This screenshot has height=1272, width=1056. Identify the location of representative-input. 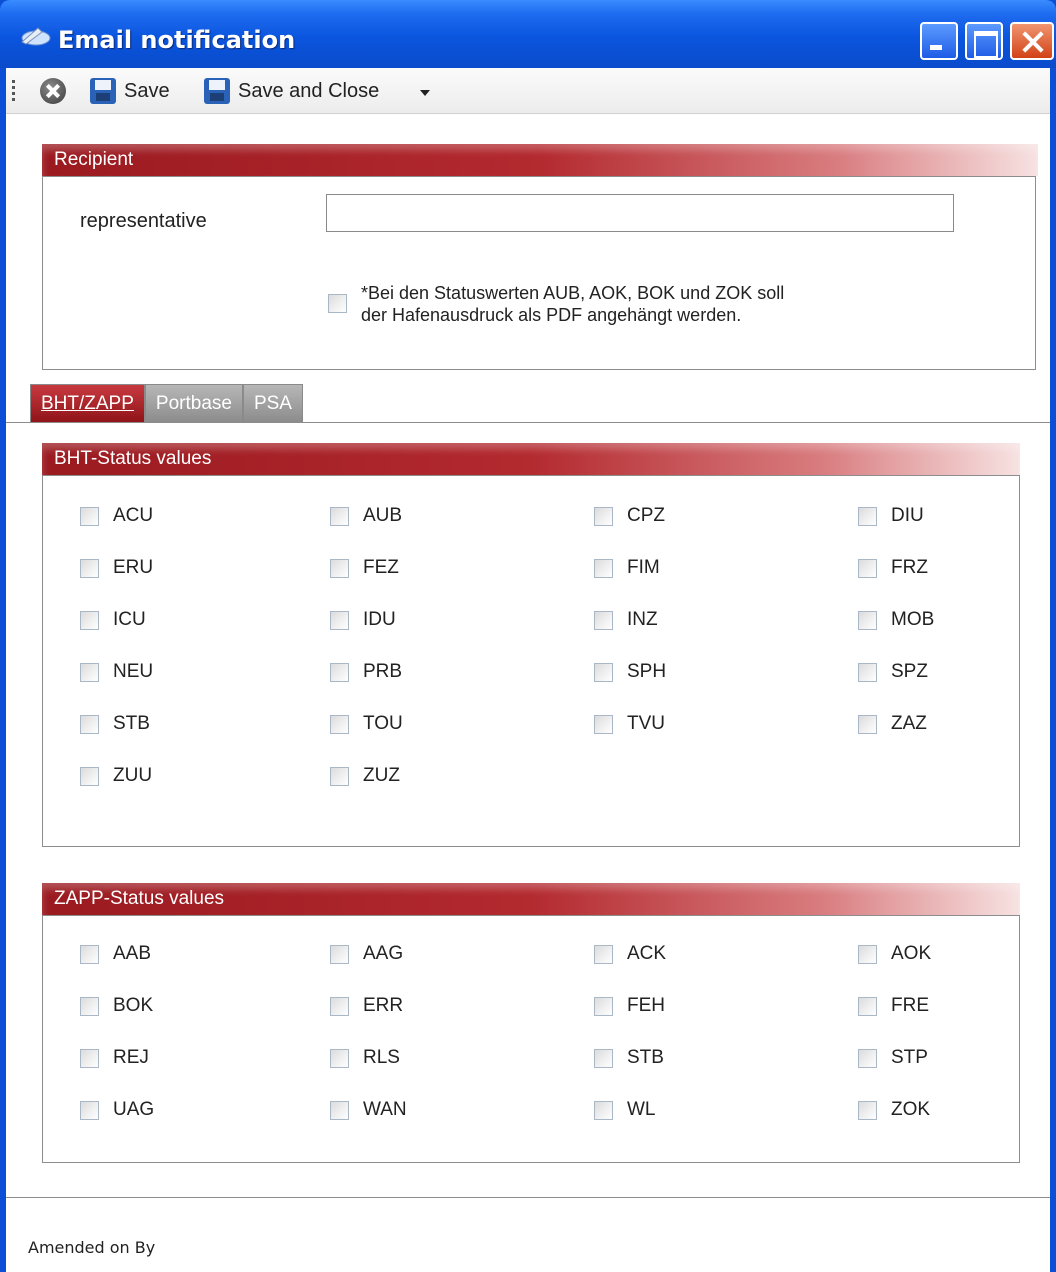
(640, 213).